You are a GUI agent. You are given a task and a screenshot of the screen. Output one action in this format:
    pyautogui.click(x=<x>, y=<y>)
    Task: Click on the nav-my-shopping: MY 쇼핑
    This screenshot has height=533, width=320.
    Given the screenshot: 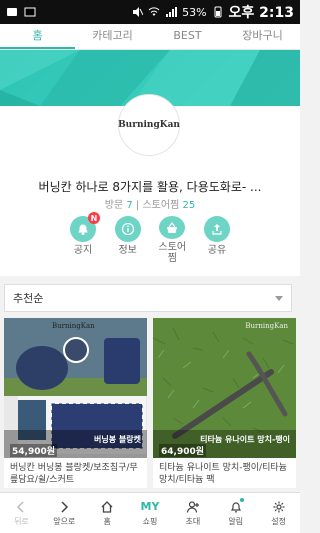 What is the action you would take?
    pyautogui.click(x=150, y=513)
    